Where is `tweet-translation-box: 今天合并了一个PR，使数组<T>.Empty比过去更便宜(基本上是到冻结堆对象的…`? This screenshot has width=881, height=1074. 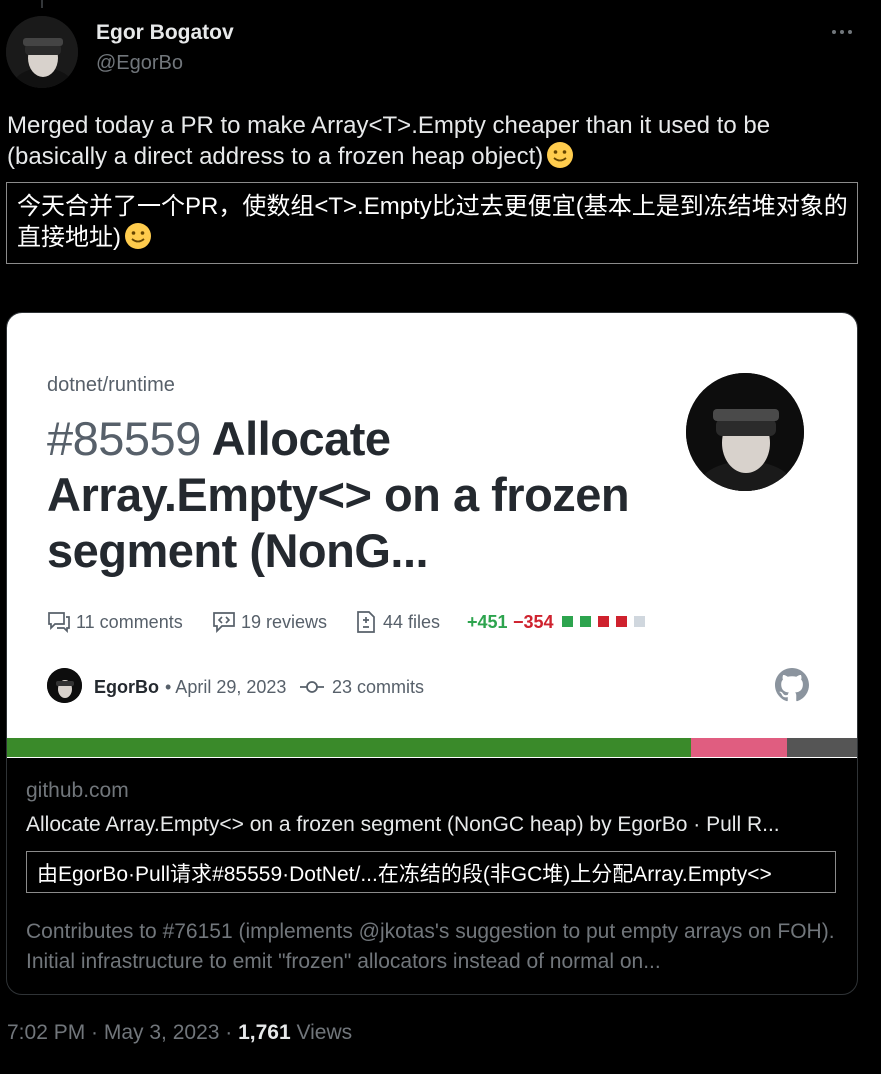 tweet-translation-box: 今天合并了一个PR，使数组<T>.Empty比过去更便宜(基本上是到冻结堆对象的… is located at coordinates (432, 223).